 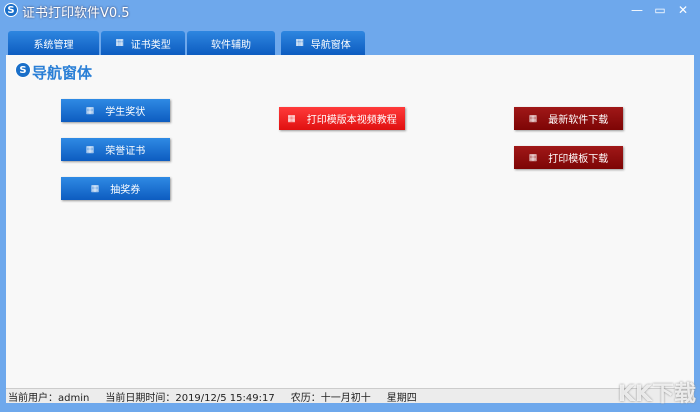 What do you see at coordinates (660, 10) in the screenshot?
I see `maximize-button: ▭` at bounding box center [660, 10].